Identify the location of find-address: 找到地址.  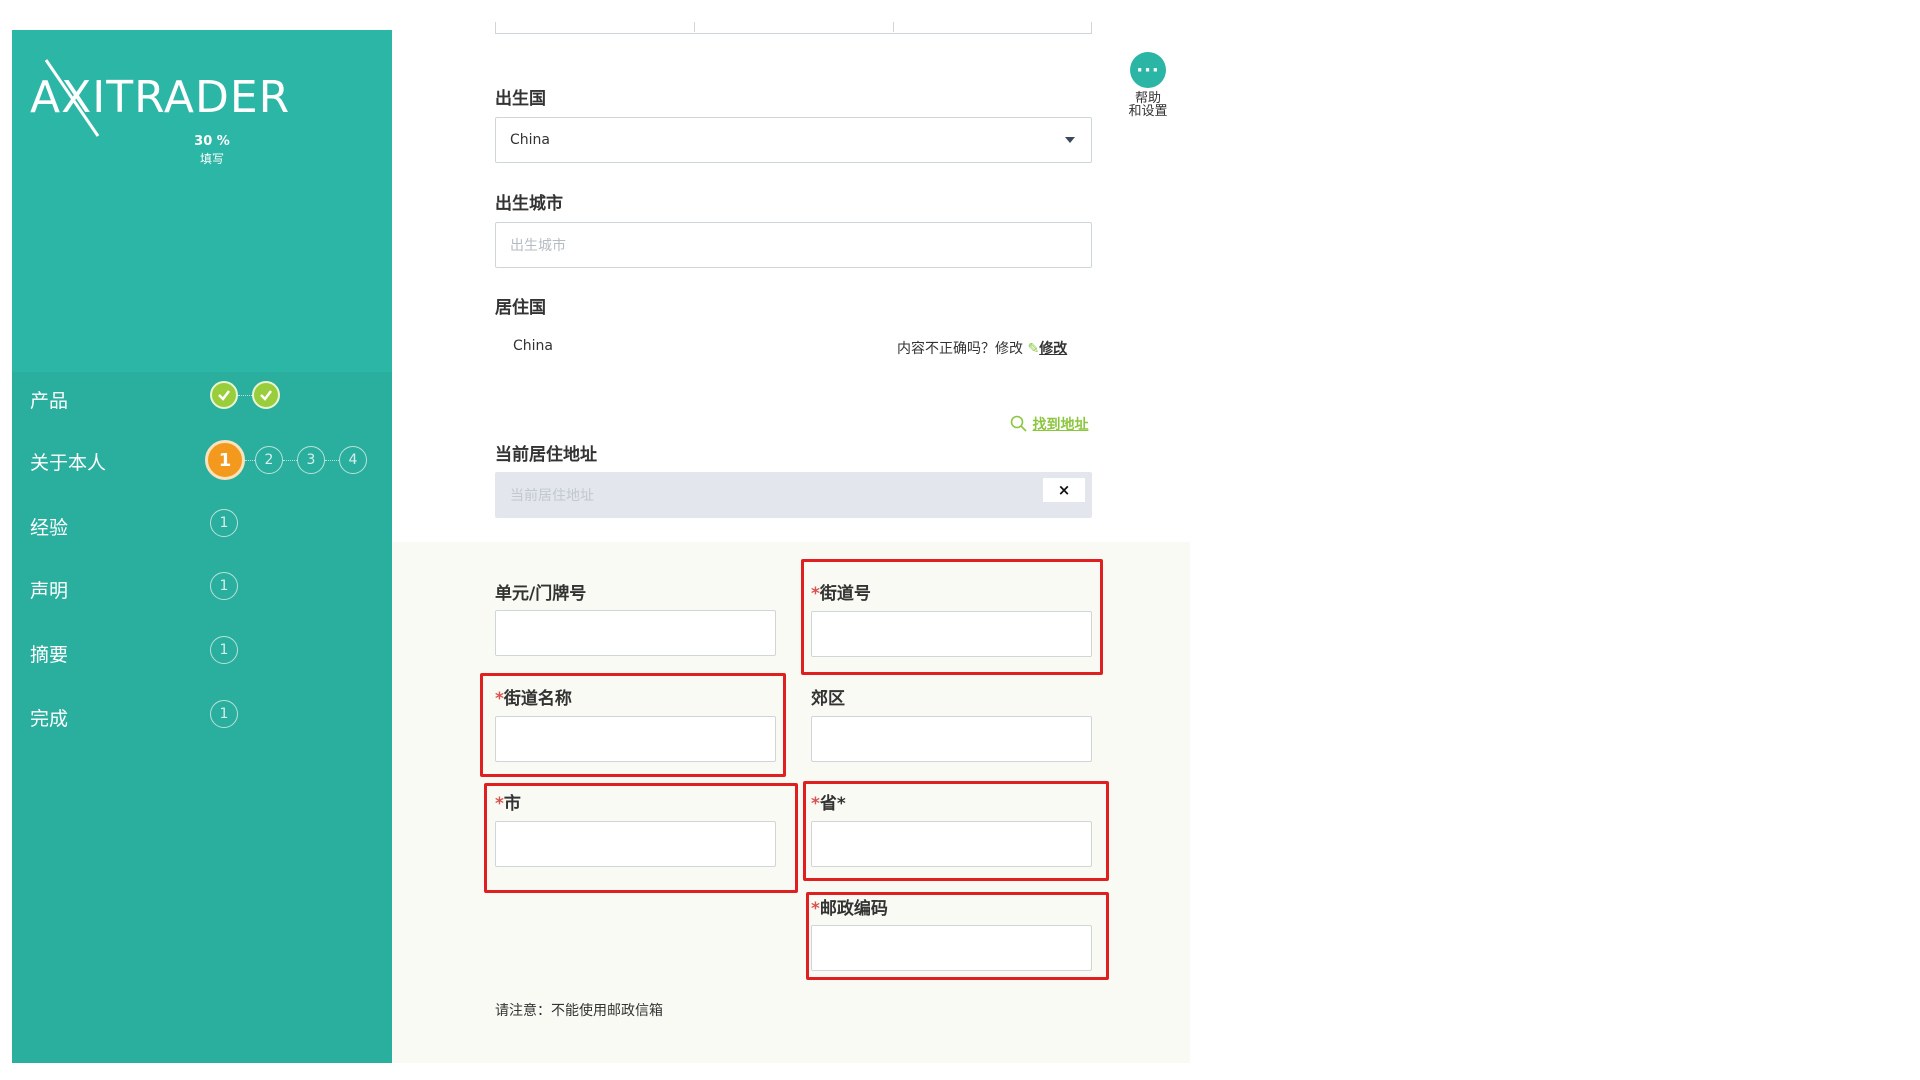
(1049, 424).